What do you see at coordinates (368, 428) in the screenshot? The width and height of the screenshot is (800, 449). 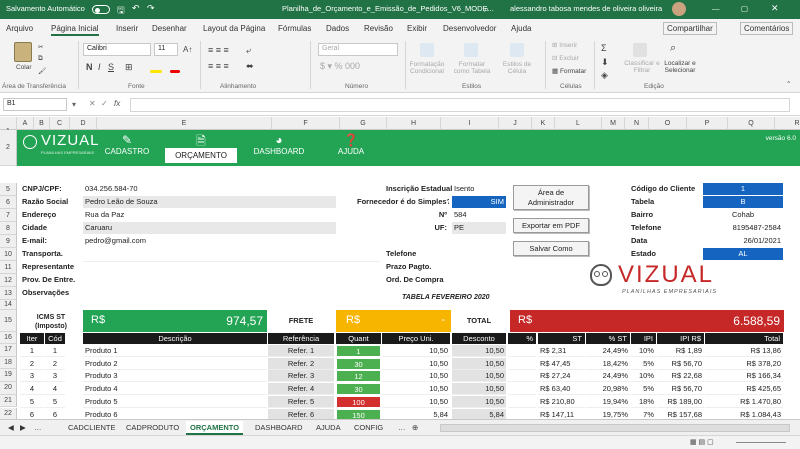 I see `tab-config: CONFIG` at bounding box center [368, 428].